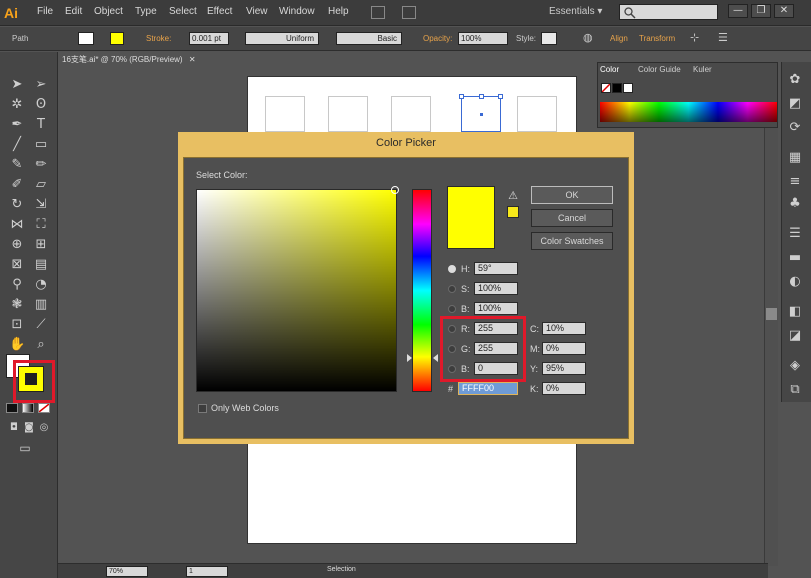 This screenshot has width=811, height=578. Describe the element at coordinates (183, 11) in the screenshot. I see `menu-select: Select` at that location.